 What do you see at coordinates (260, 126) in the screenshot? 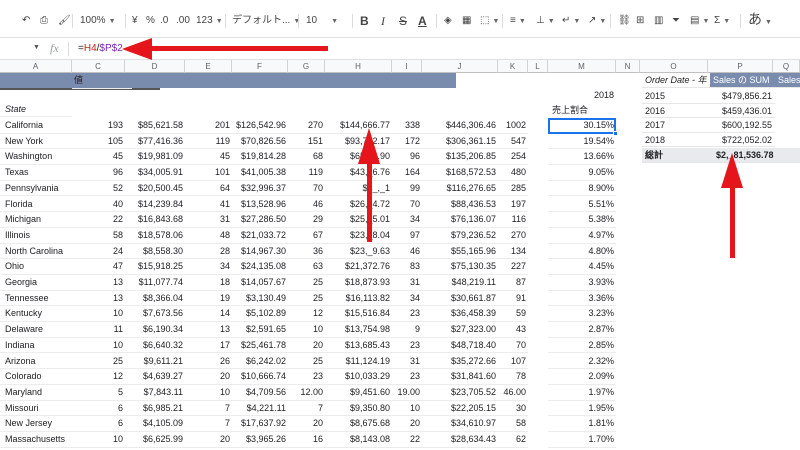
I see `table-cell: $126,542.96` at bounding box center [260, 126].